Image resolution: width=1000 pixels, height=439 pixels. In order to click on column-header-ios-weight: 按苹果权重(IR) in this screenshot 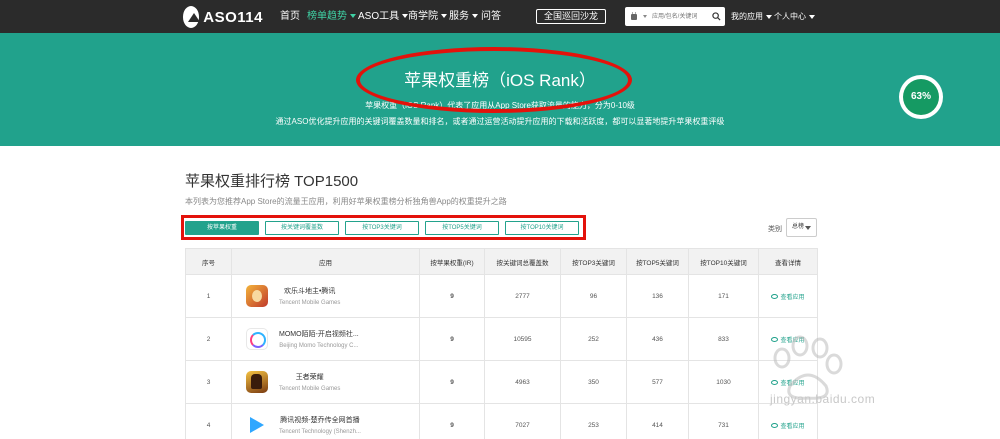, I will do `click(452, 261)`.